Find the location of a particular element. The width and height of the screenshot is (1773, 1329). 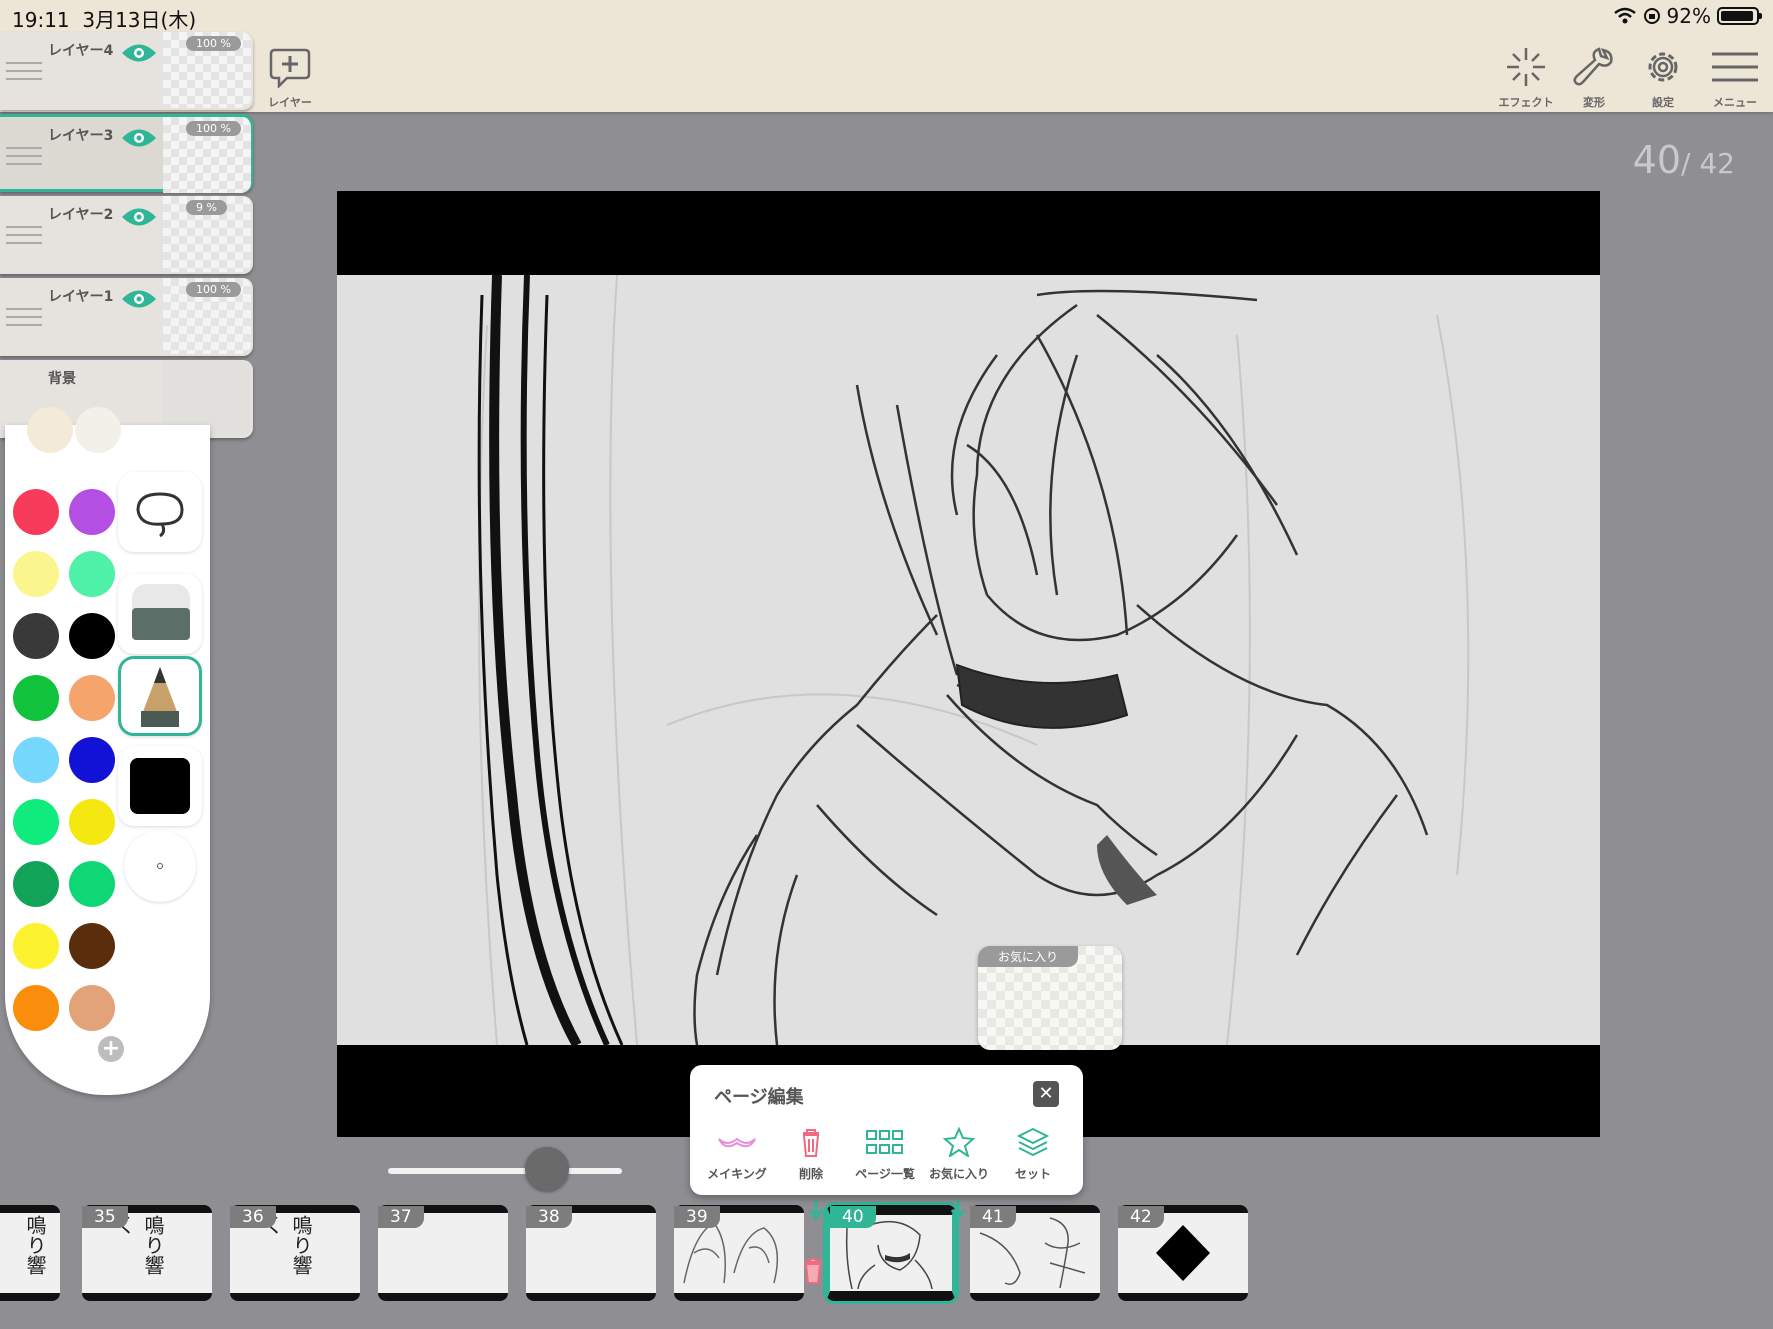

page-number: 36 is located at coordinates (253, 1217).